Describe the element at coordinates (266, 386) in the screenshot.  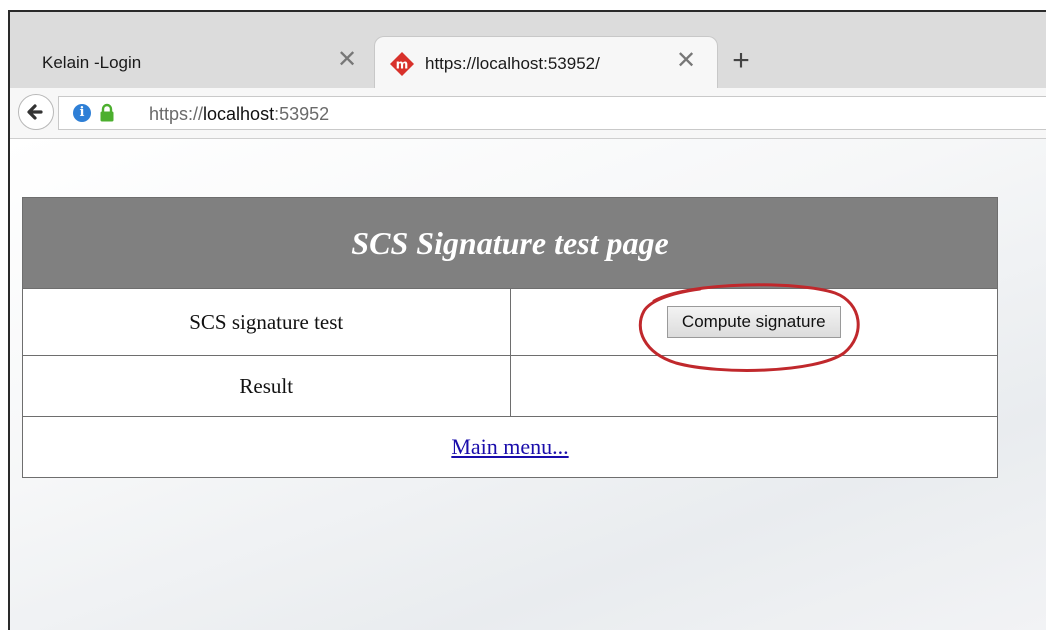
I see `result-label: Result` at that location.